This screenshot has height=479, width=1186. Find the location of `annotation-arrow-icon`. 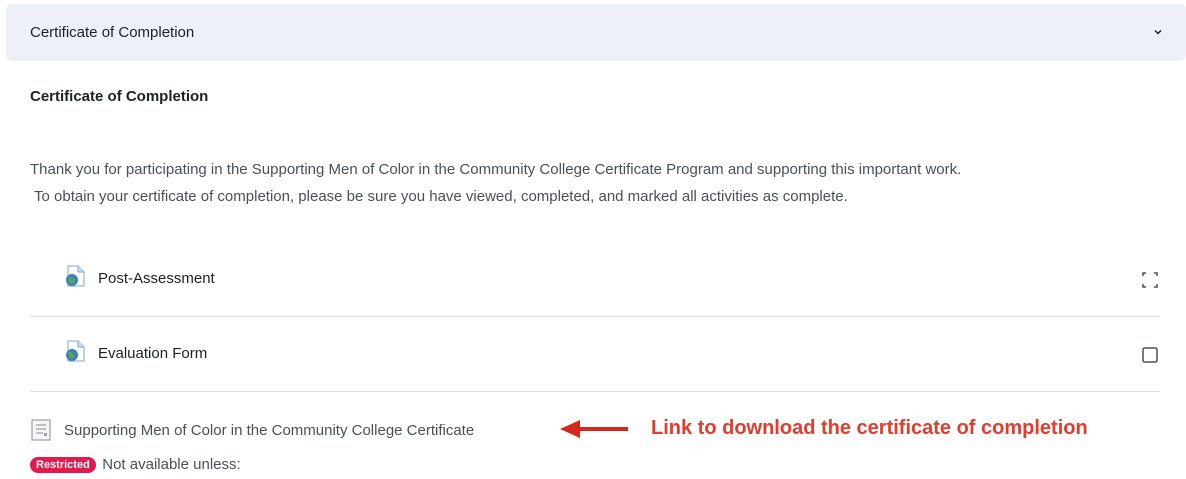

annotation-arrow-icon is located at coordinates (594, 429).